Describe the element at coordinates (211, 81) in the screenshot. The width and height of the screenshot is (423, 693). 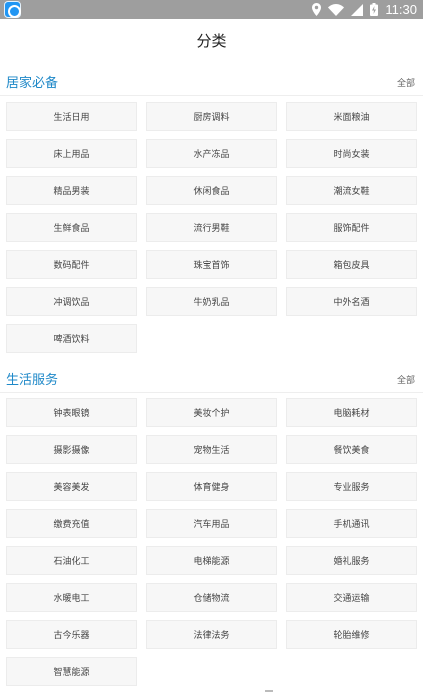
I see `section-header-home-essentials: 居家必备 全部` at that location.